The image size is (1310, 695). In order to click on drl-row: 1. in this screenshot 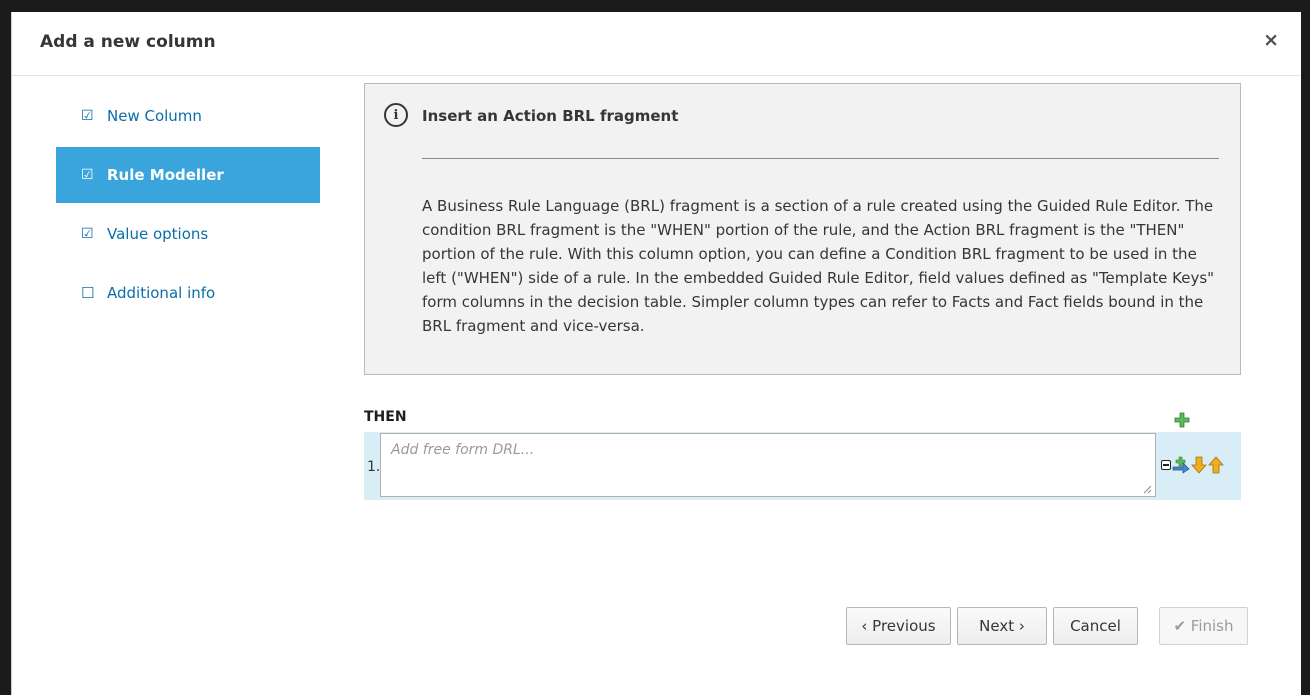, I will do `click(802, 466)`.